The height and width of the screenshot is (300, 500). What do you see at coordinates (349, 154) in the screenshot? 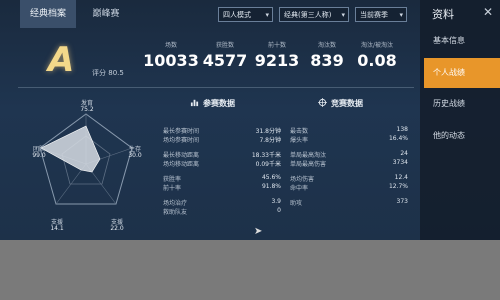
I see `stat-row: 单局最高淘汰 24` at bounding box center [349, 154].